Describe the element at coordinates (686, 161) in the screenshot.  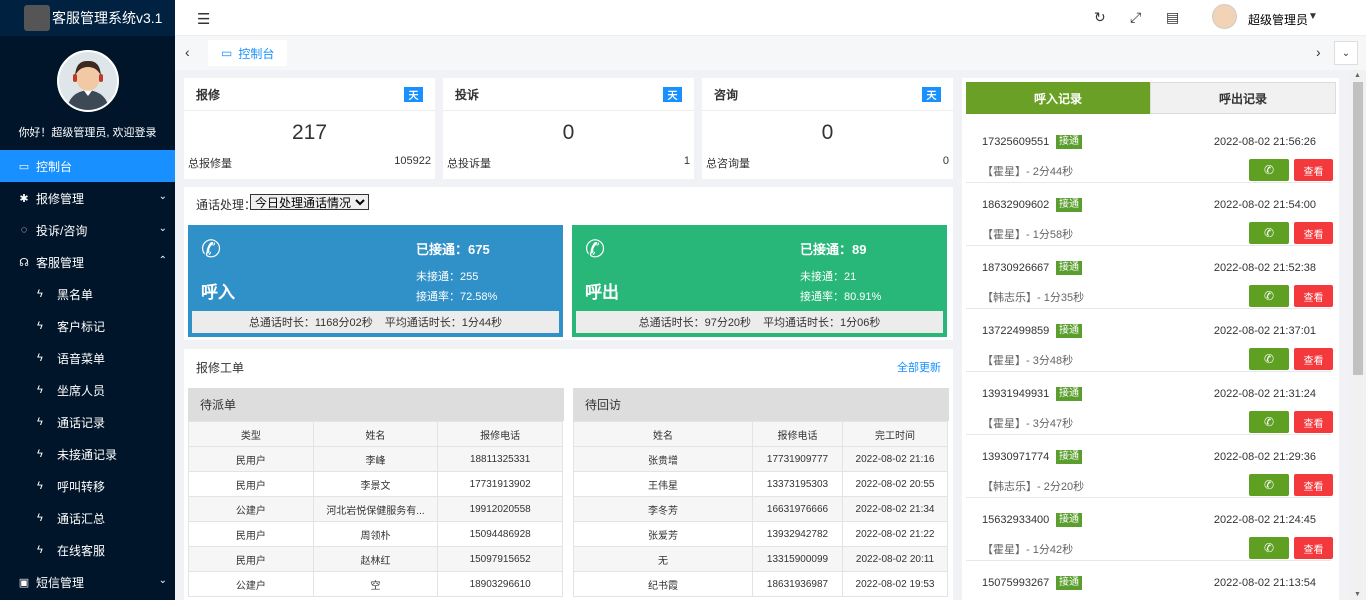
I see `stat-total-value: 1` at that location.